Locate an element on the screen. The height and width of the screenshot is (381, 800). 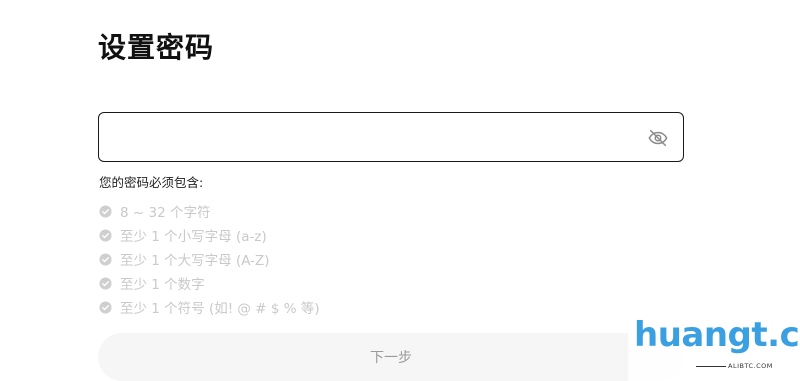
watermark: huangt.cn ALIBTC.COM is located at coordinates (714, 347).